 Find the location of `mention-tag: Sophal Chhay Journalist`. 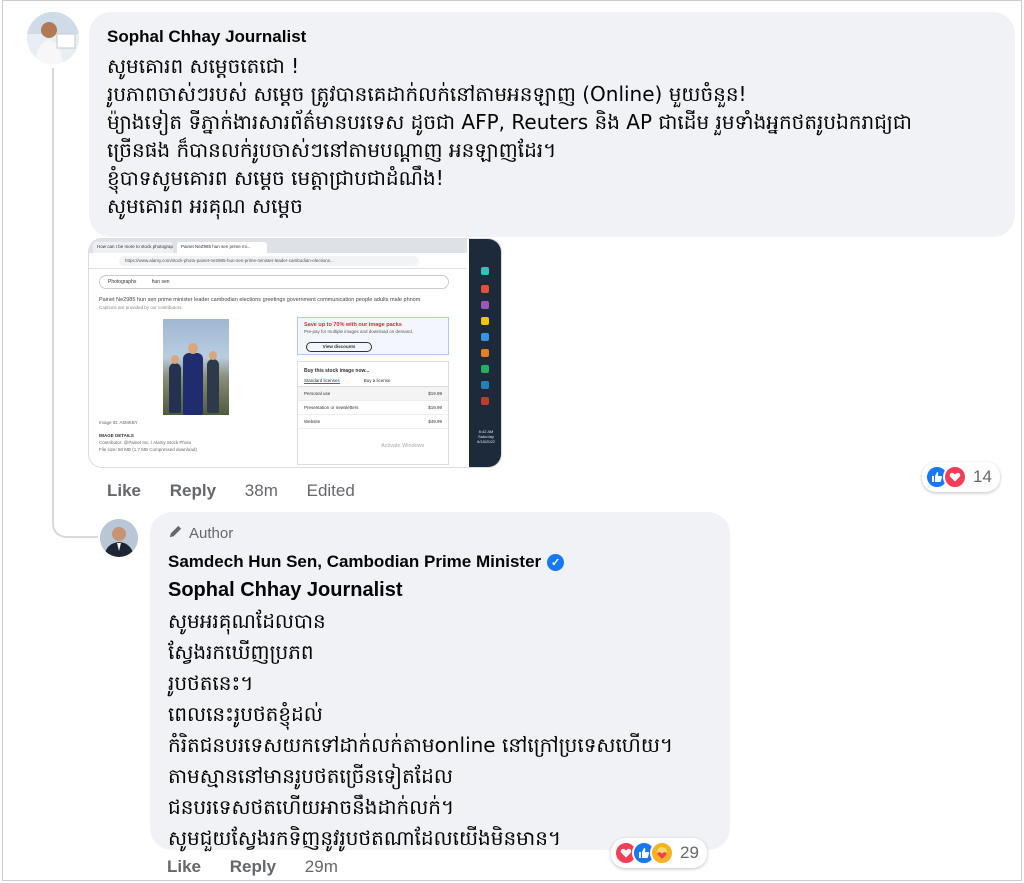

mention-tag: Sophal Chhay Journalist is located at coordinates (440, 590).